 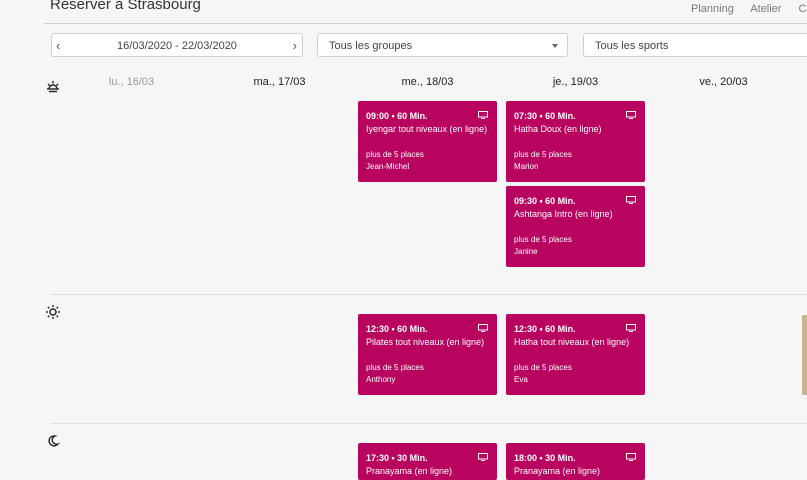 I want to click on nav-link-atelier: Atelier, so click(x=765, y=9).